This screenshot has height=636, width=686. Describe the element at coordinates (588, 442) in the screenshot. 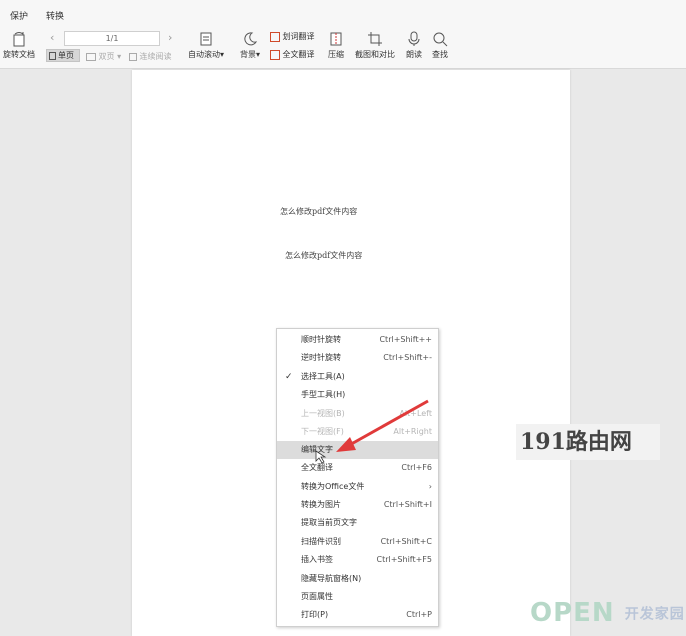

I see `site-watermark: 191路由网` at that location.